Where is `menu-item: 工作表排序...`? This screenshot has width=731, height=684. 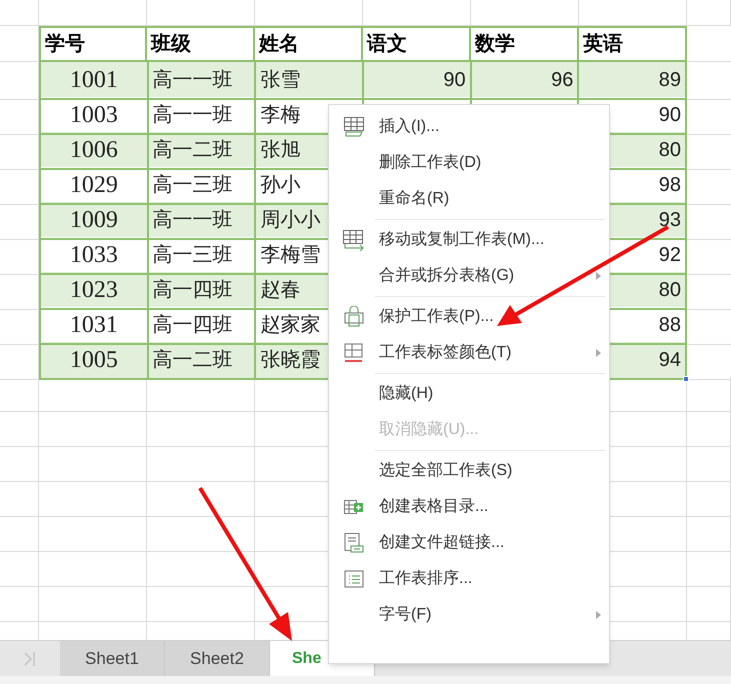
menu-item: 工作表排序... is located at coordinates (425, 579).